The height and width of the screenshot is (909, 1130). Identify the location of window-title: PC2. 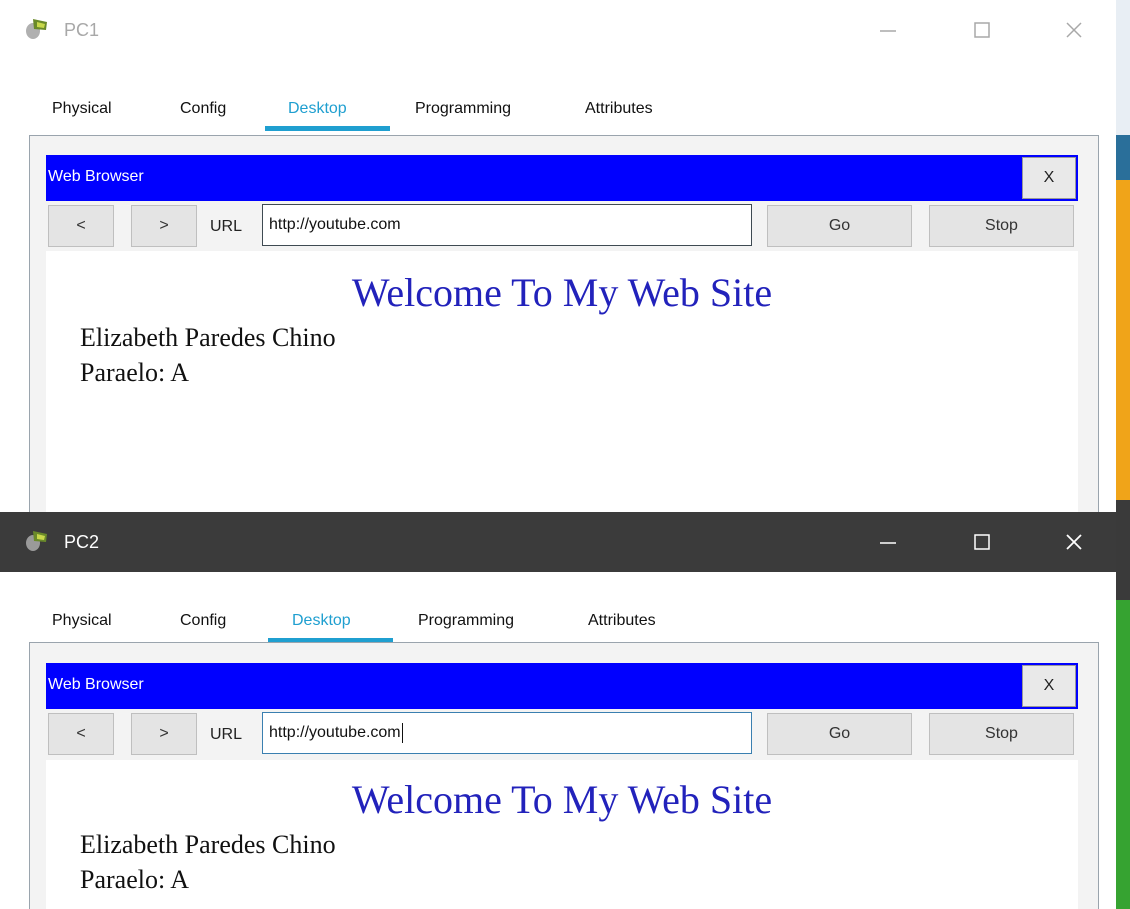
(82, 542).